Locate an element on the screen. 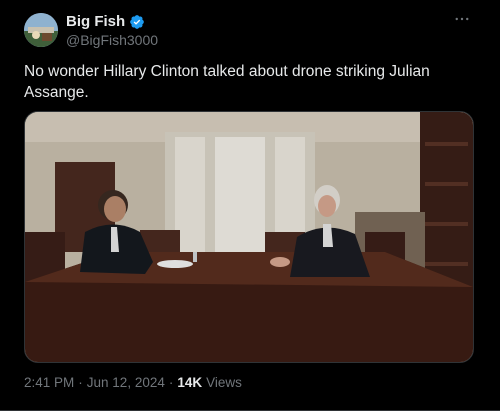 The height and width of the screenshot is (411, 500). views-label: Views is located at coordinates (224, 382).